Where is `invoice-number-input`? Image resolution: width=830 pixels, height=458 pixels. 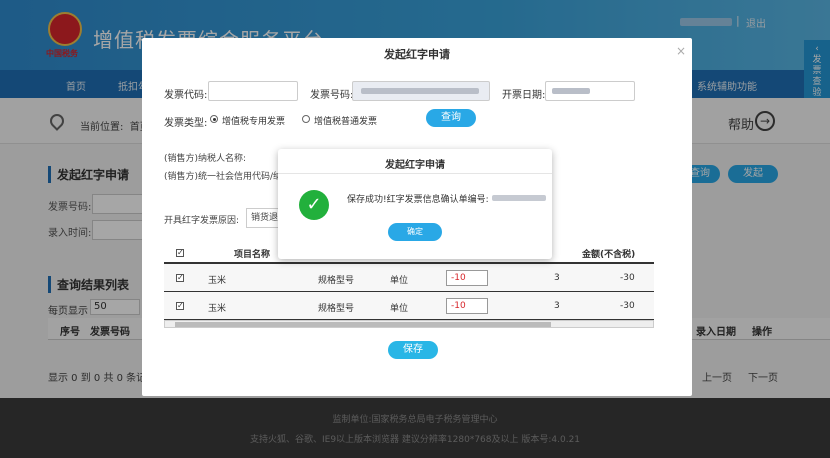 invoice-number-input is located at coordinates (421, 91).